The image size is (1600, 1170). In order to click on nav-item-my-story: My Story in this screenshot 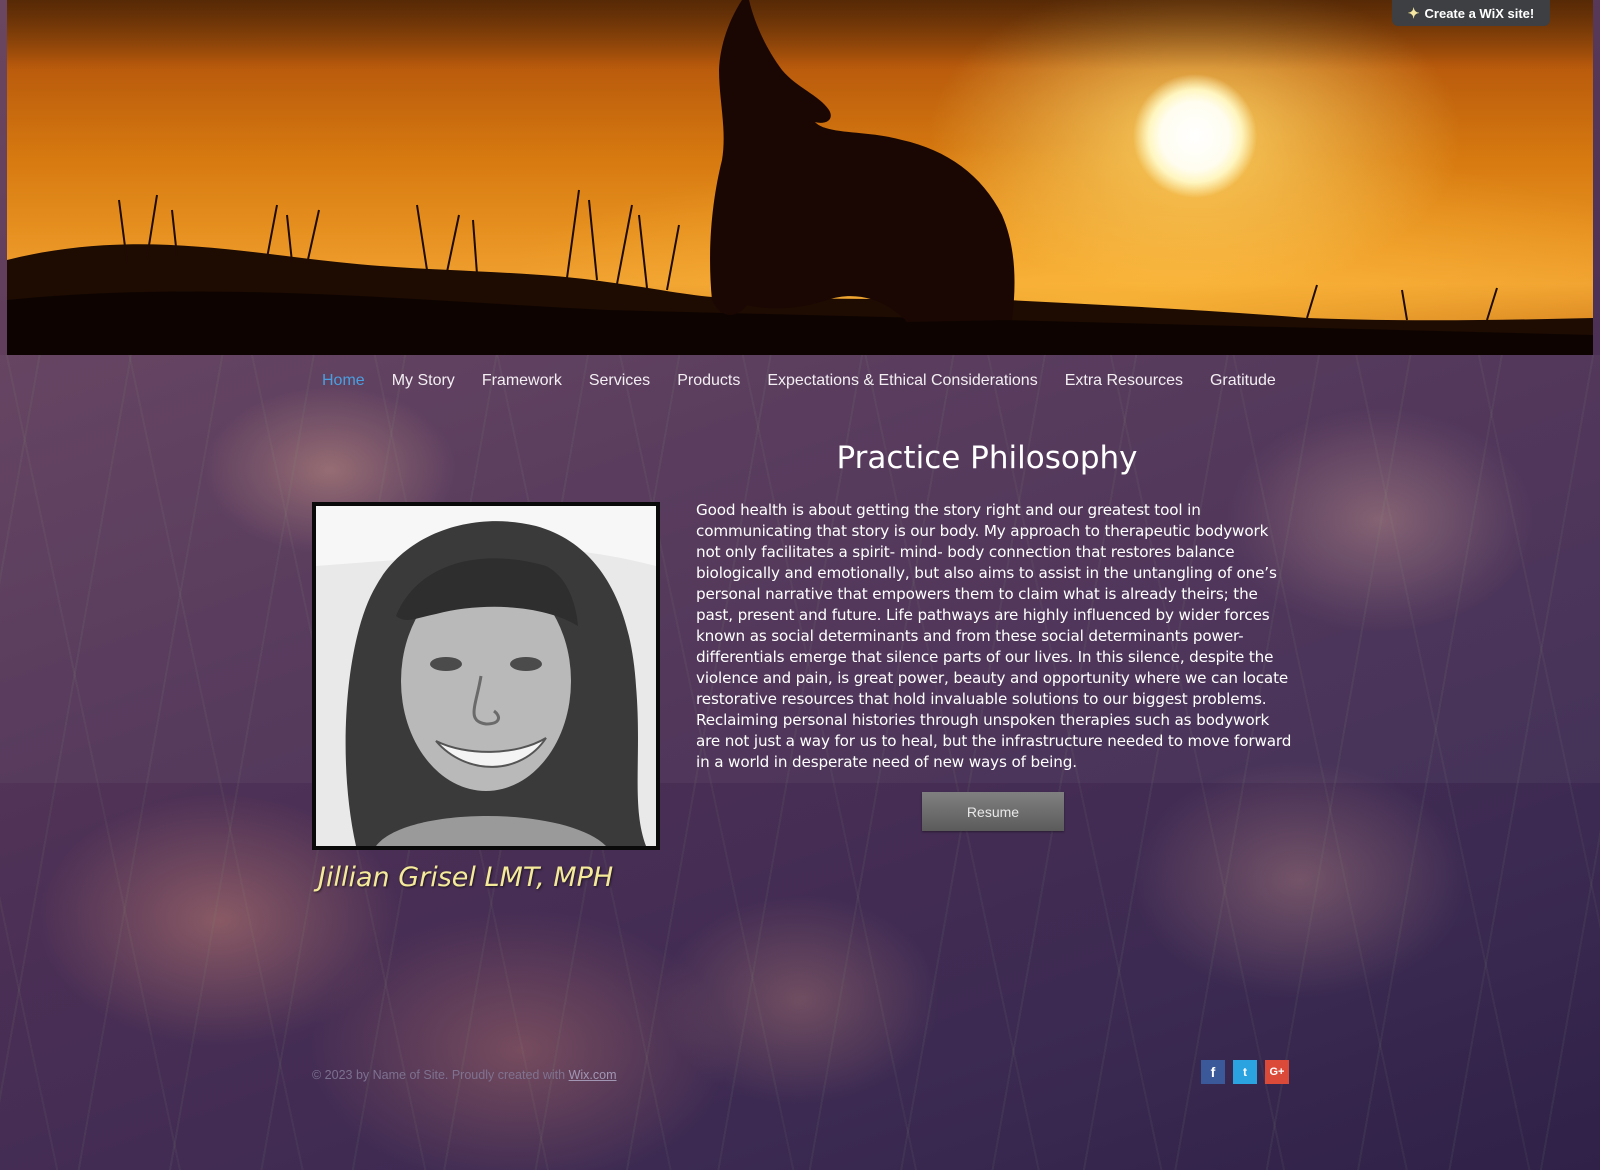, I will do `click(423, 381)`.